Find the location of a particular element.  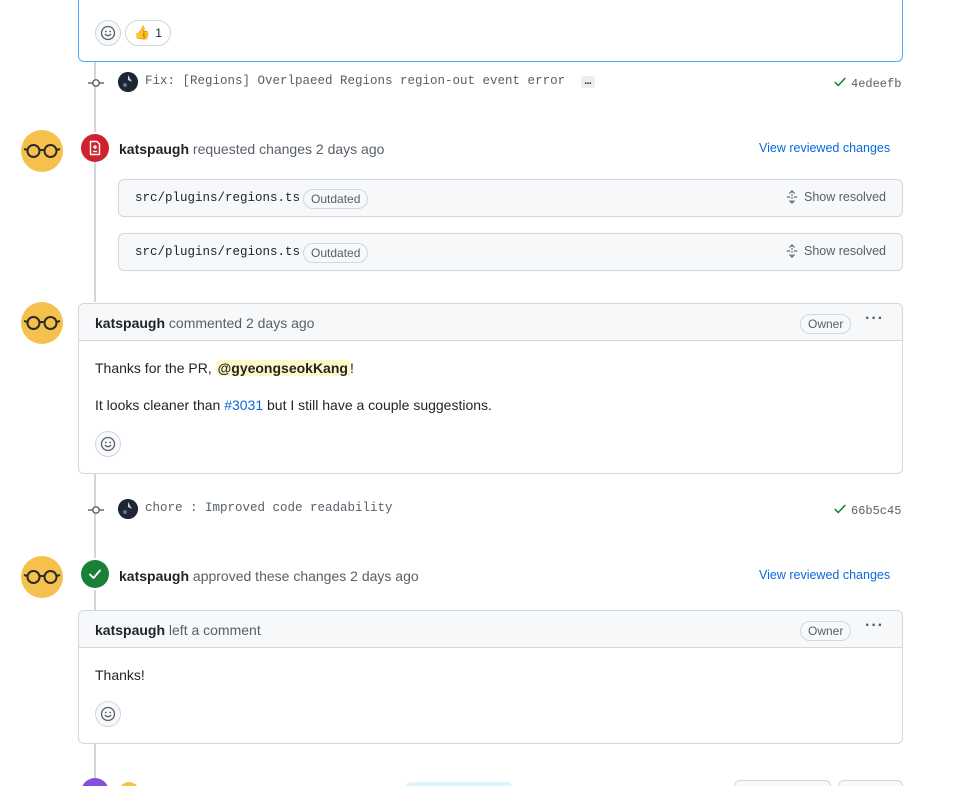

approved-badge is located at coordinates (95, 574).